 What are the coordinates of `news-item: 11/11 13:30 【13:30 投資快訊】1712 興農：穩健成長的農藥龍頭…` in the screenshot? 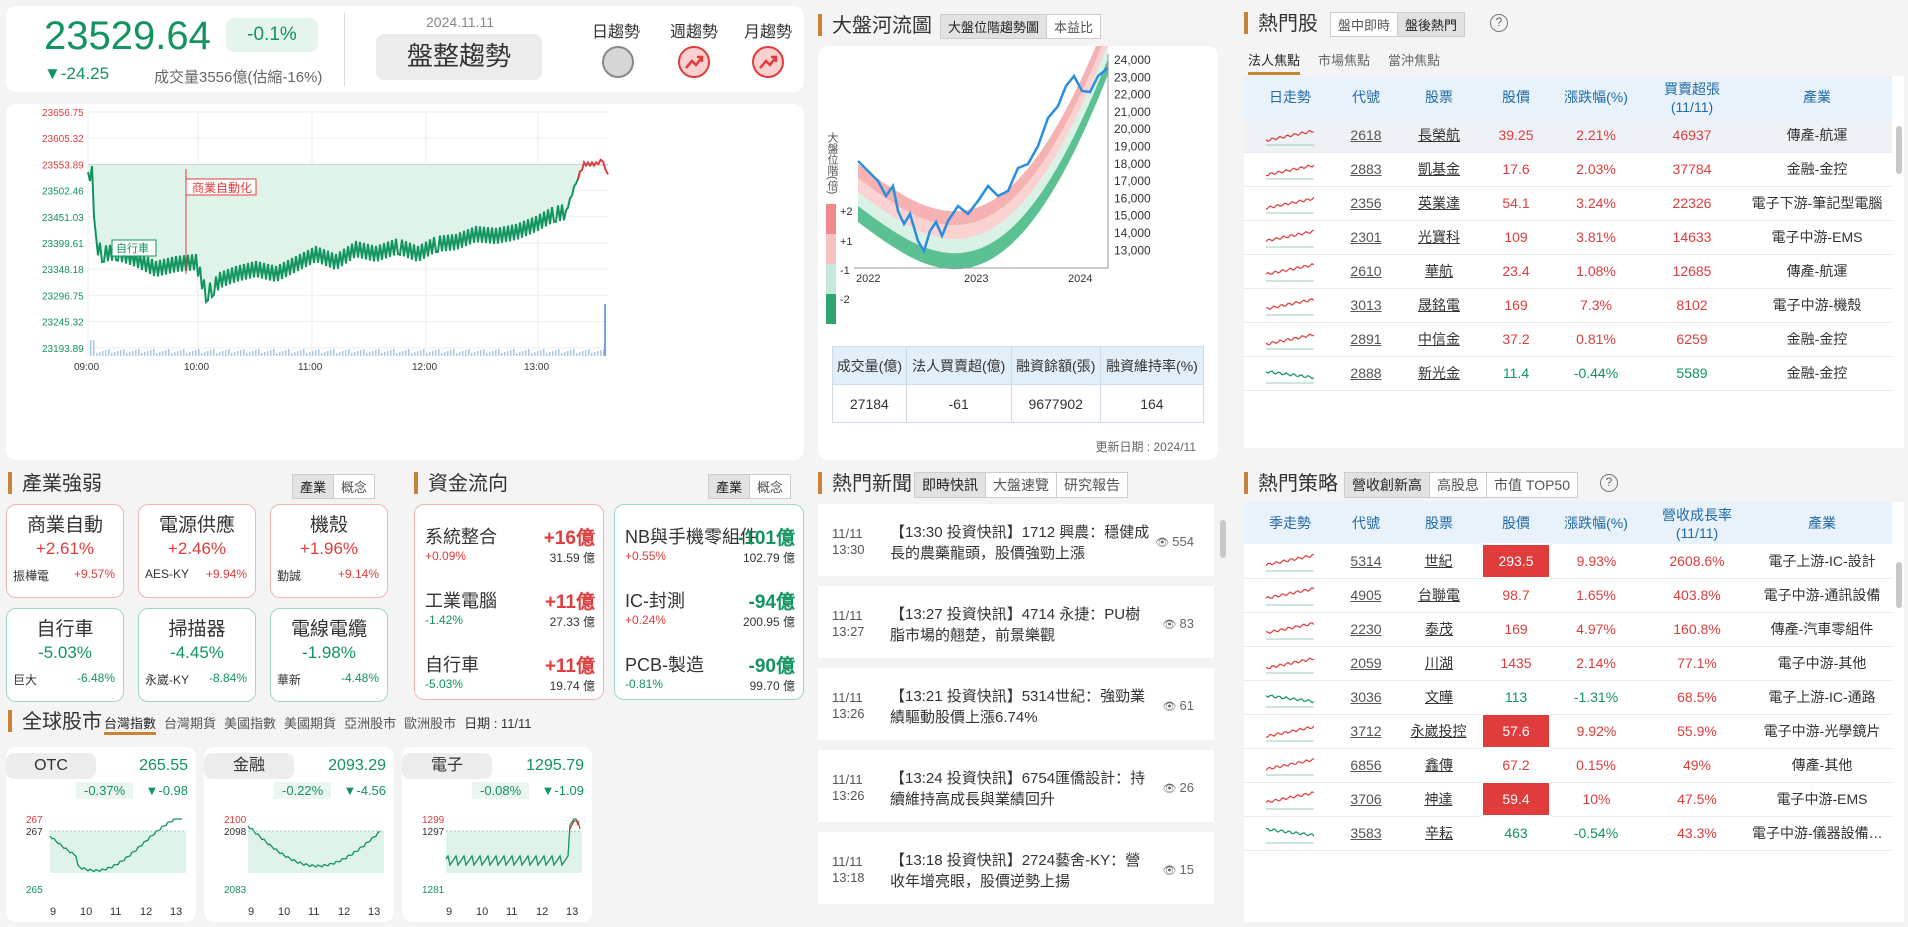 It's located at (1016, 540).